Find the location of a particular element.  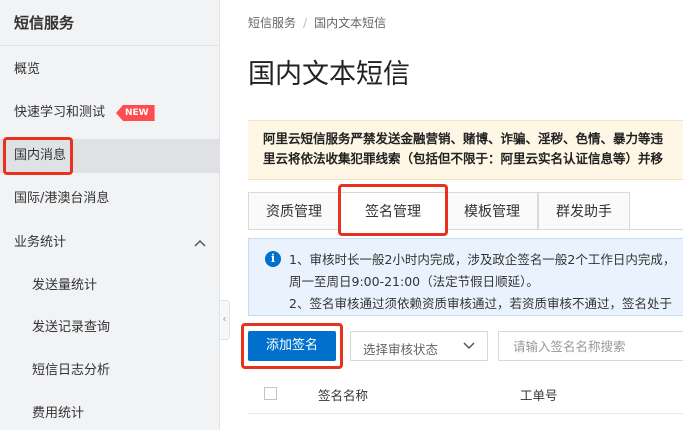

column-header-signature-name: 签名名称 is located at coordinates (343, 395).